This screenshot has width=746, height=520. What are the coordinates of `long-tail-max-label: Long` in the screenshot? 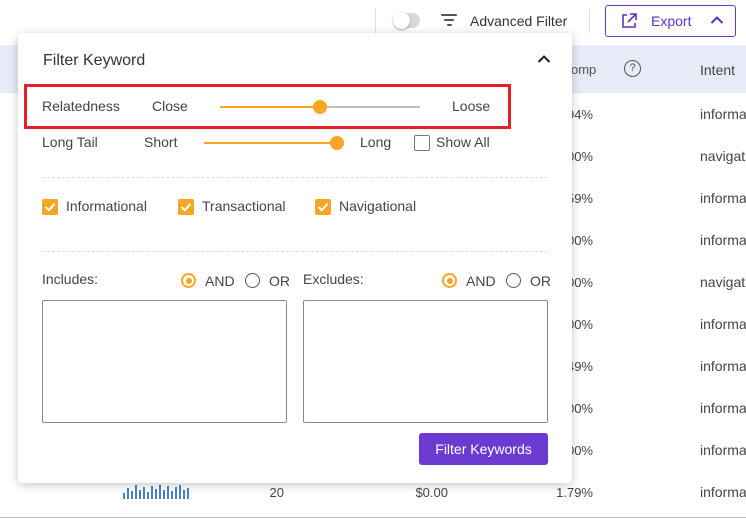 It's located at (376, 142).